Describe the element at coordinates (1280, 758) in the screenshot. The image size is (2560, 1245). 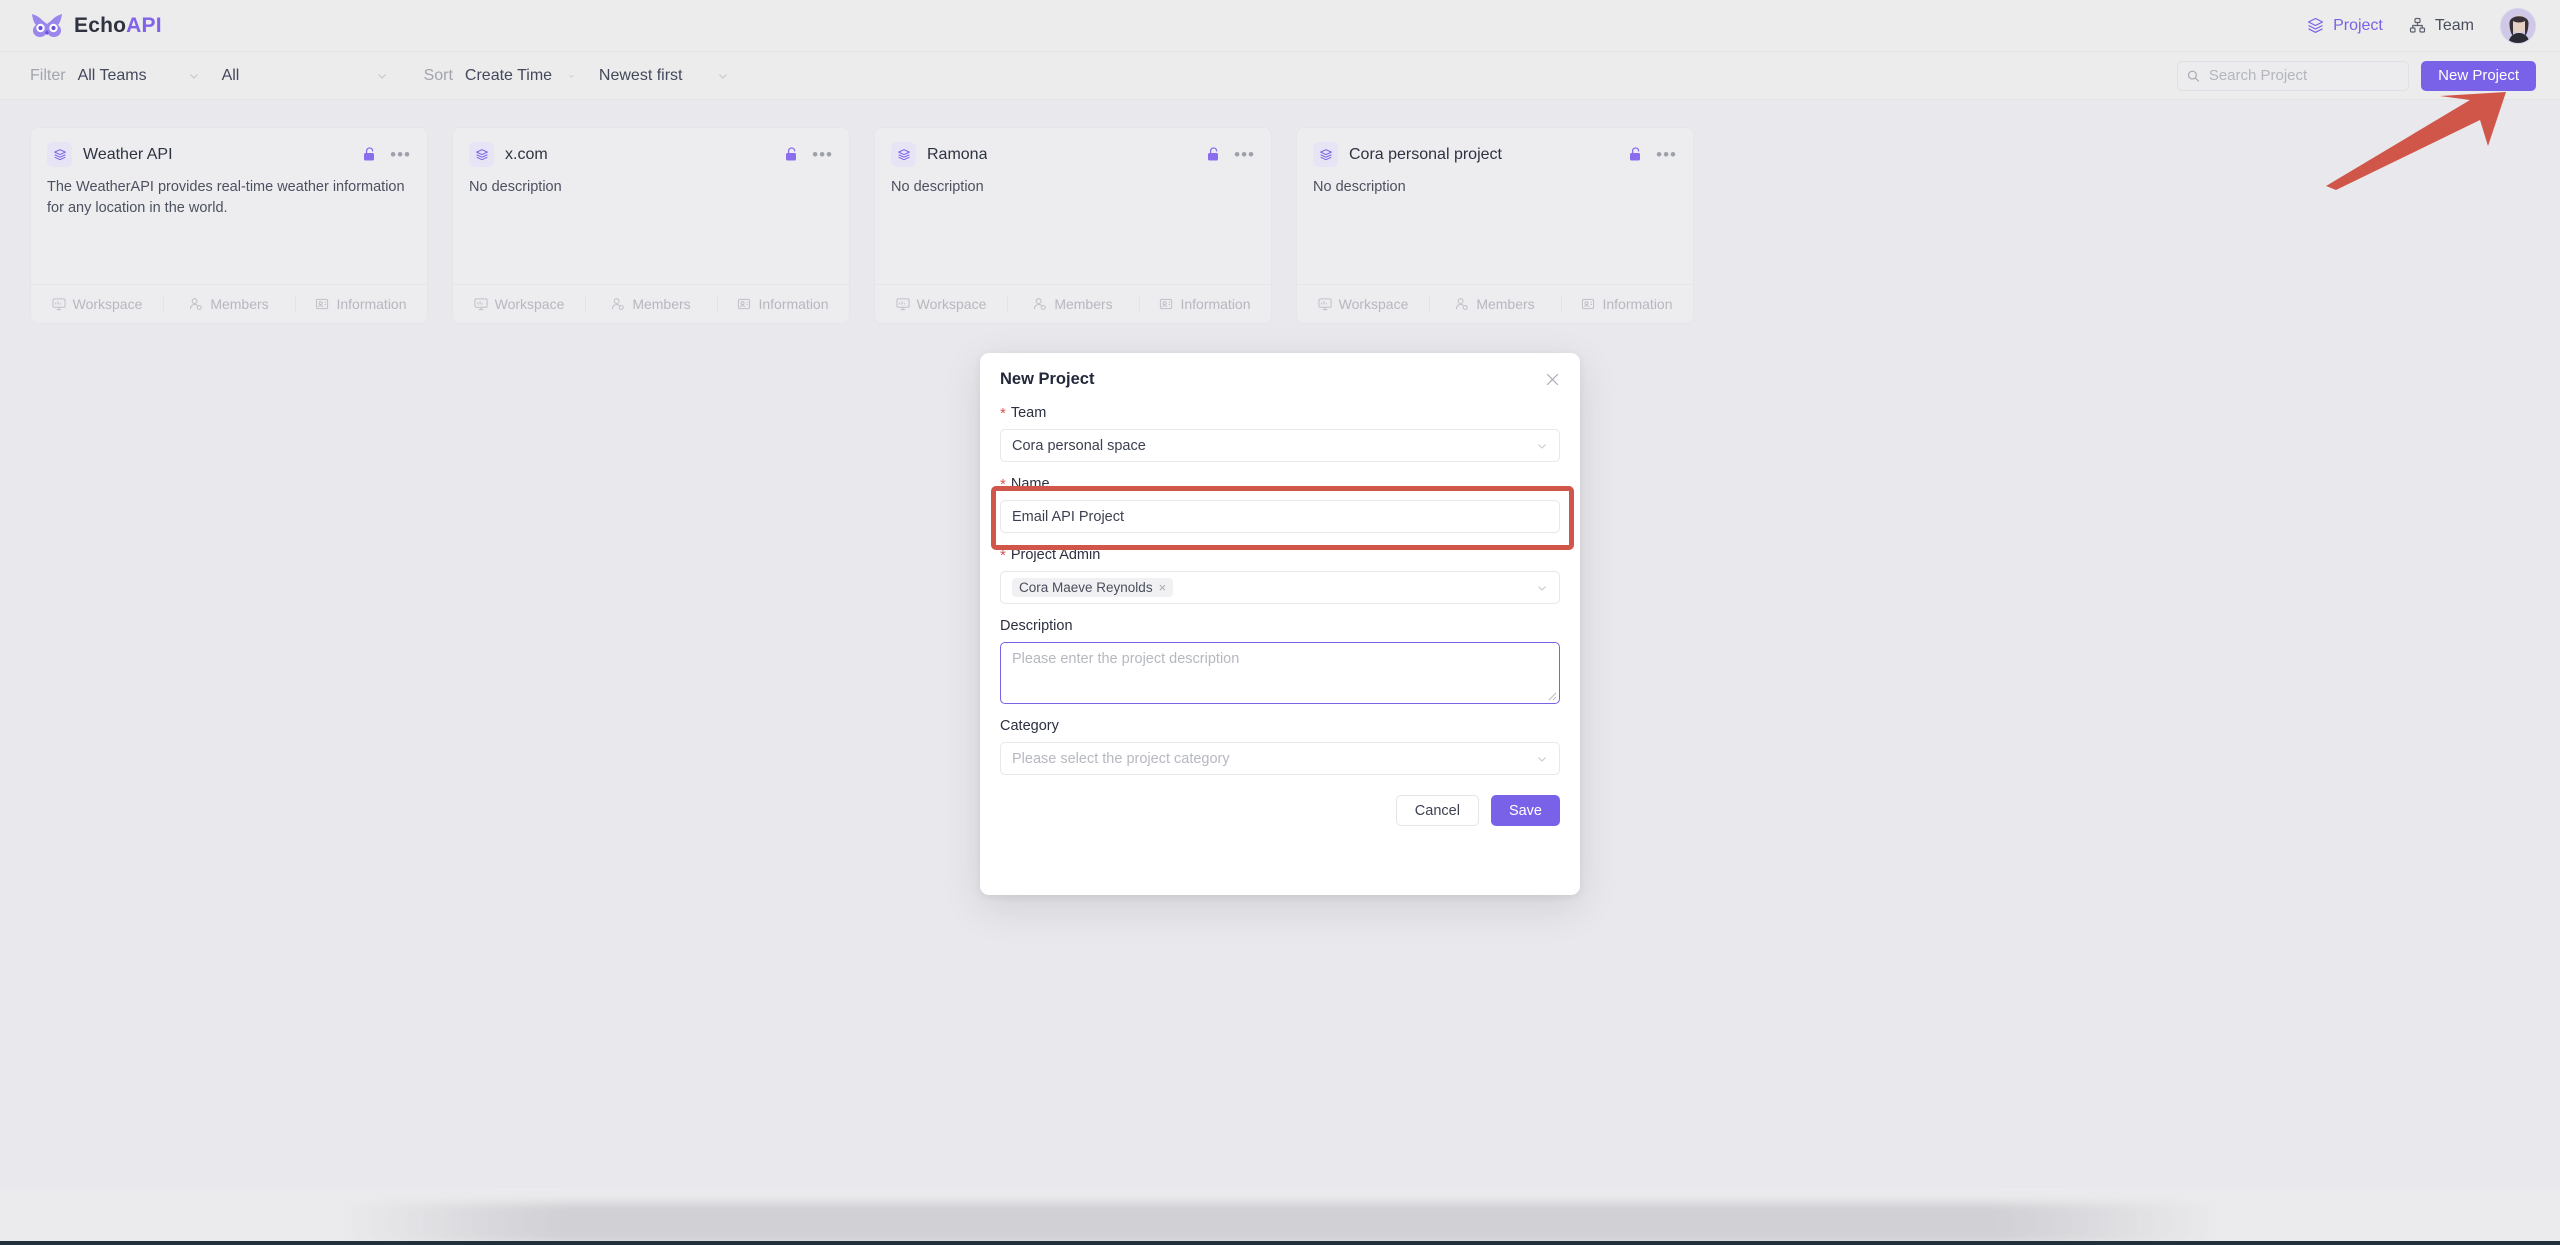
I see `category-select: Please select the project category` at that location.